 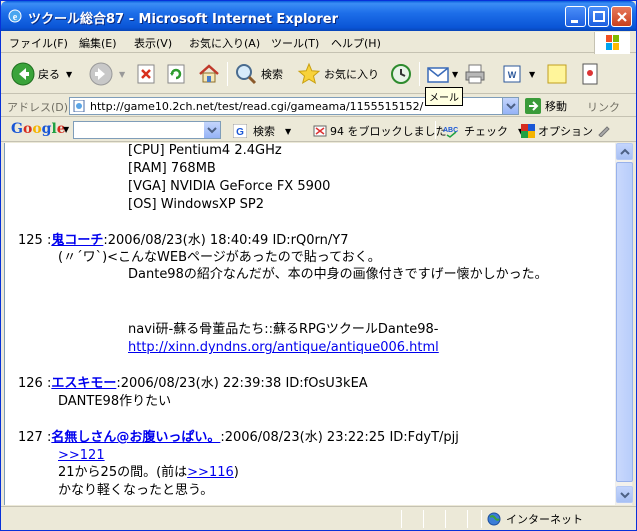 What do you see at coordinates (35, 437) in the screenshot?
I see `post-number: 127 :` at bounding box center [35, 437].